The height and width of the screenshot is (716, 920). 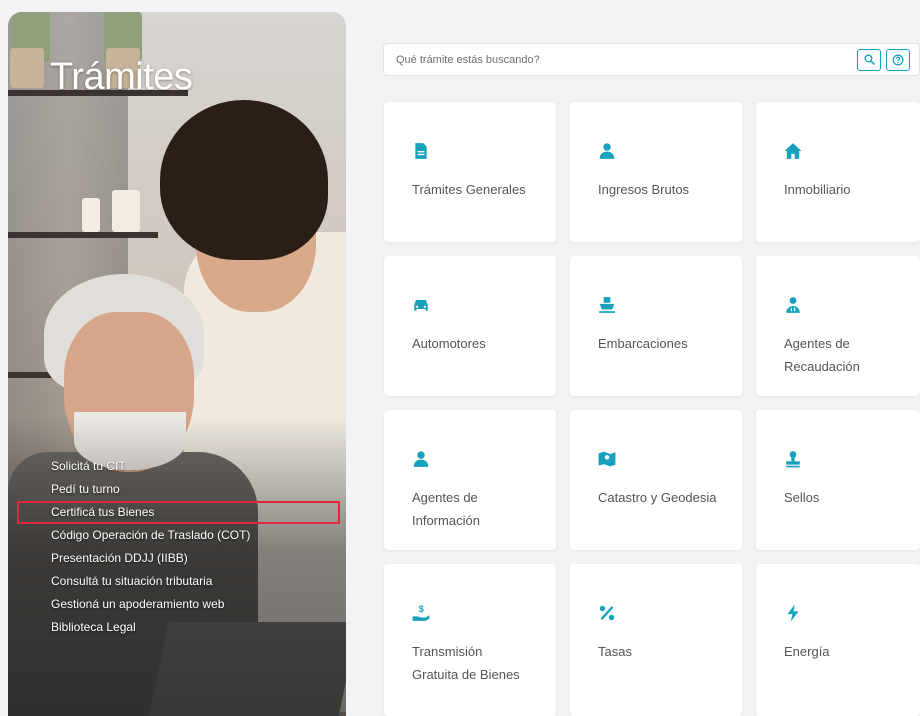 I want to click on search-icon, so click(x=869, y=59).